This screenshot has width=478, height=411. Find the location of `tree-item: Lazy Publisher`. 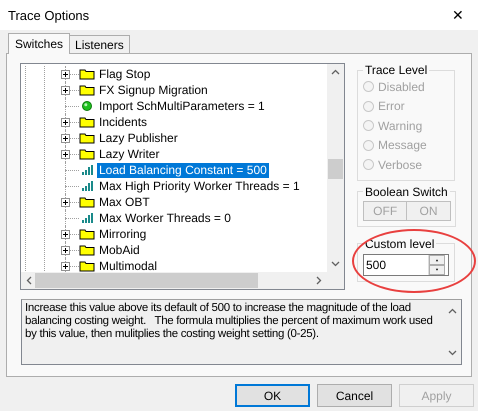

tree-item: Lazy Publisher is located at coordinates (138, 138).